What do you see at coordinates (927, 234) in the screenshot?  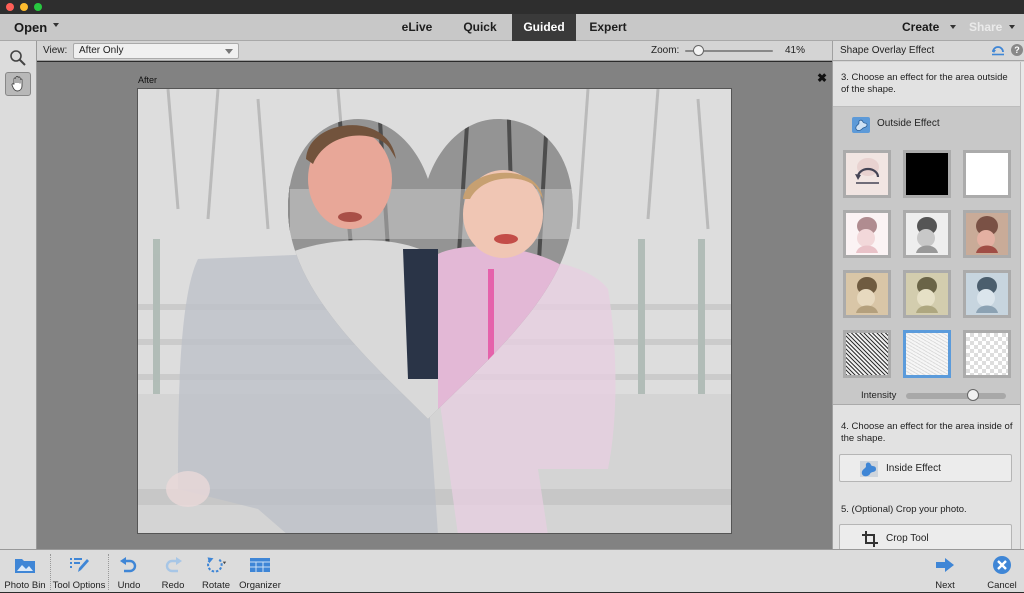 I see `thumb-black-and-white` at bounding box center [927, 234].